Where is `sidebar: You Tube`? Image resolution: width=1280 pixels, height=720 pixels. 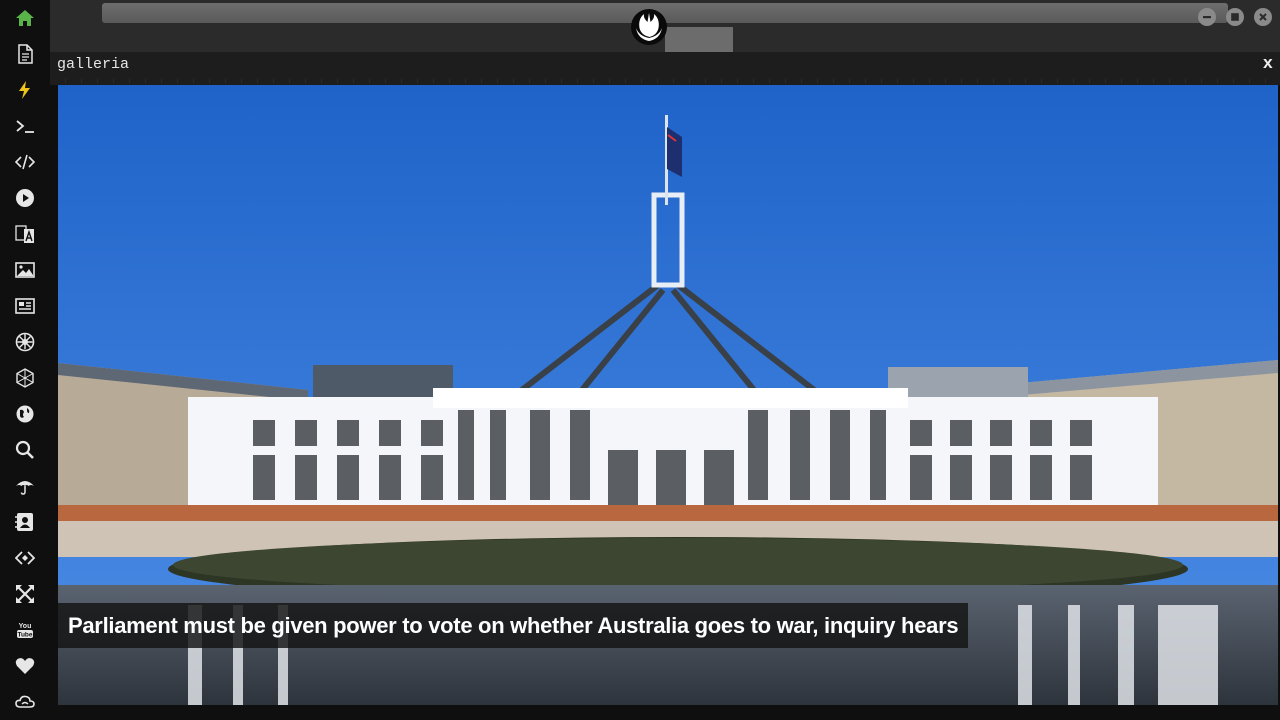
sidebar: You Tube is located at coordinates (25, 360).